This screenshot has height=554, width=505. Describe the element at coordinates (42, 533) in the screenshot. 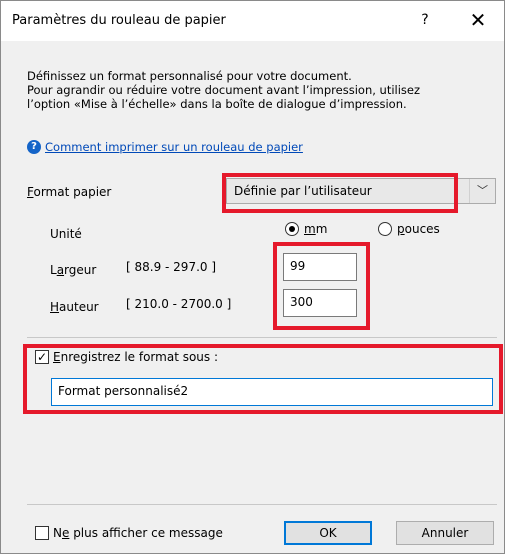

I see `dont-show-again-checkbox` at that location.